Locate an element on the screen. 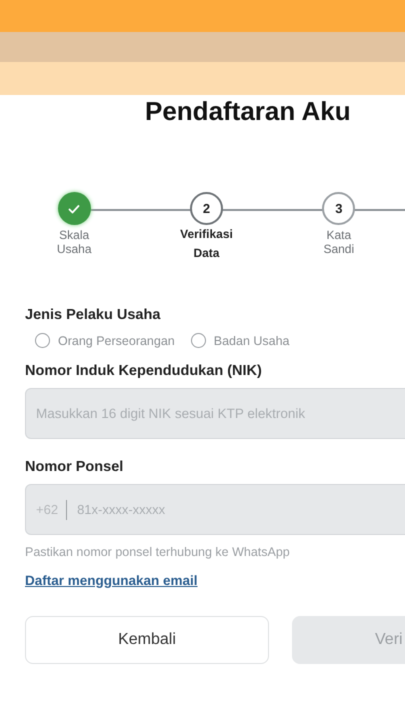 Image resolution: width=405 pixels, height=720 pixels. radio-label: Badan Usaha is located at coordinates (252, 341).